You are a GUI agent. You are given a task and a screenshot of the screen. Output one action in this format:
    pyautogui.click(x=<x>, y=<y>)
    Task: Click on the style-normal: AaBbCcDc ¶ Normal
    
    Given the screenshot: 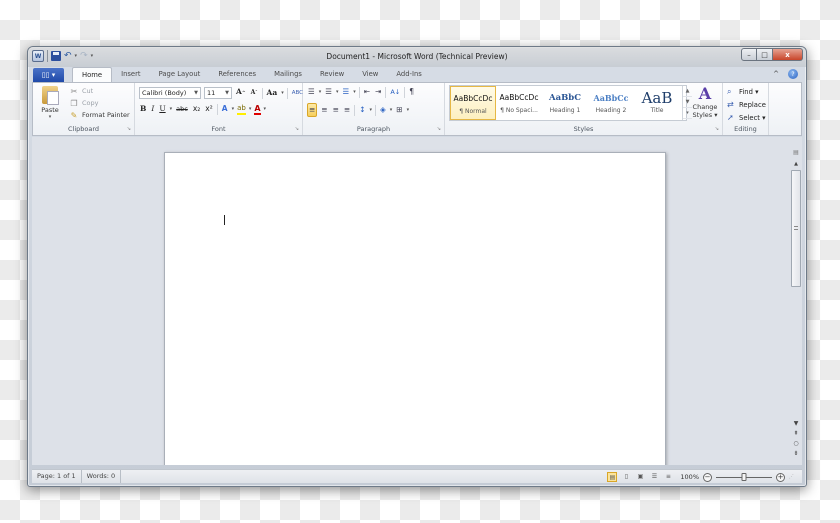 What is the action you would take?
    pyautogui.click(x=473, y=103)
    